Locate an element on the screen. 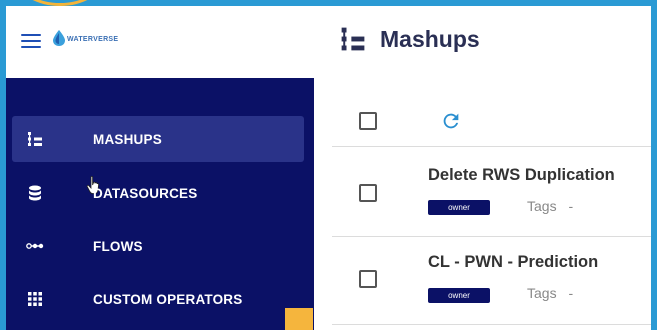  page-header: Mashups is located at coordinates (410, 39).